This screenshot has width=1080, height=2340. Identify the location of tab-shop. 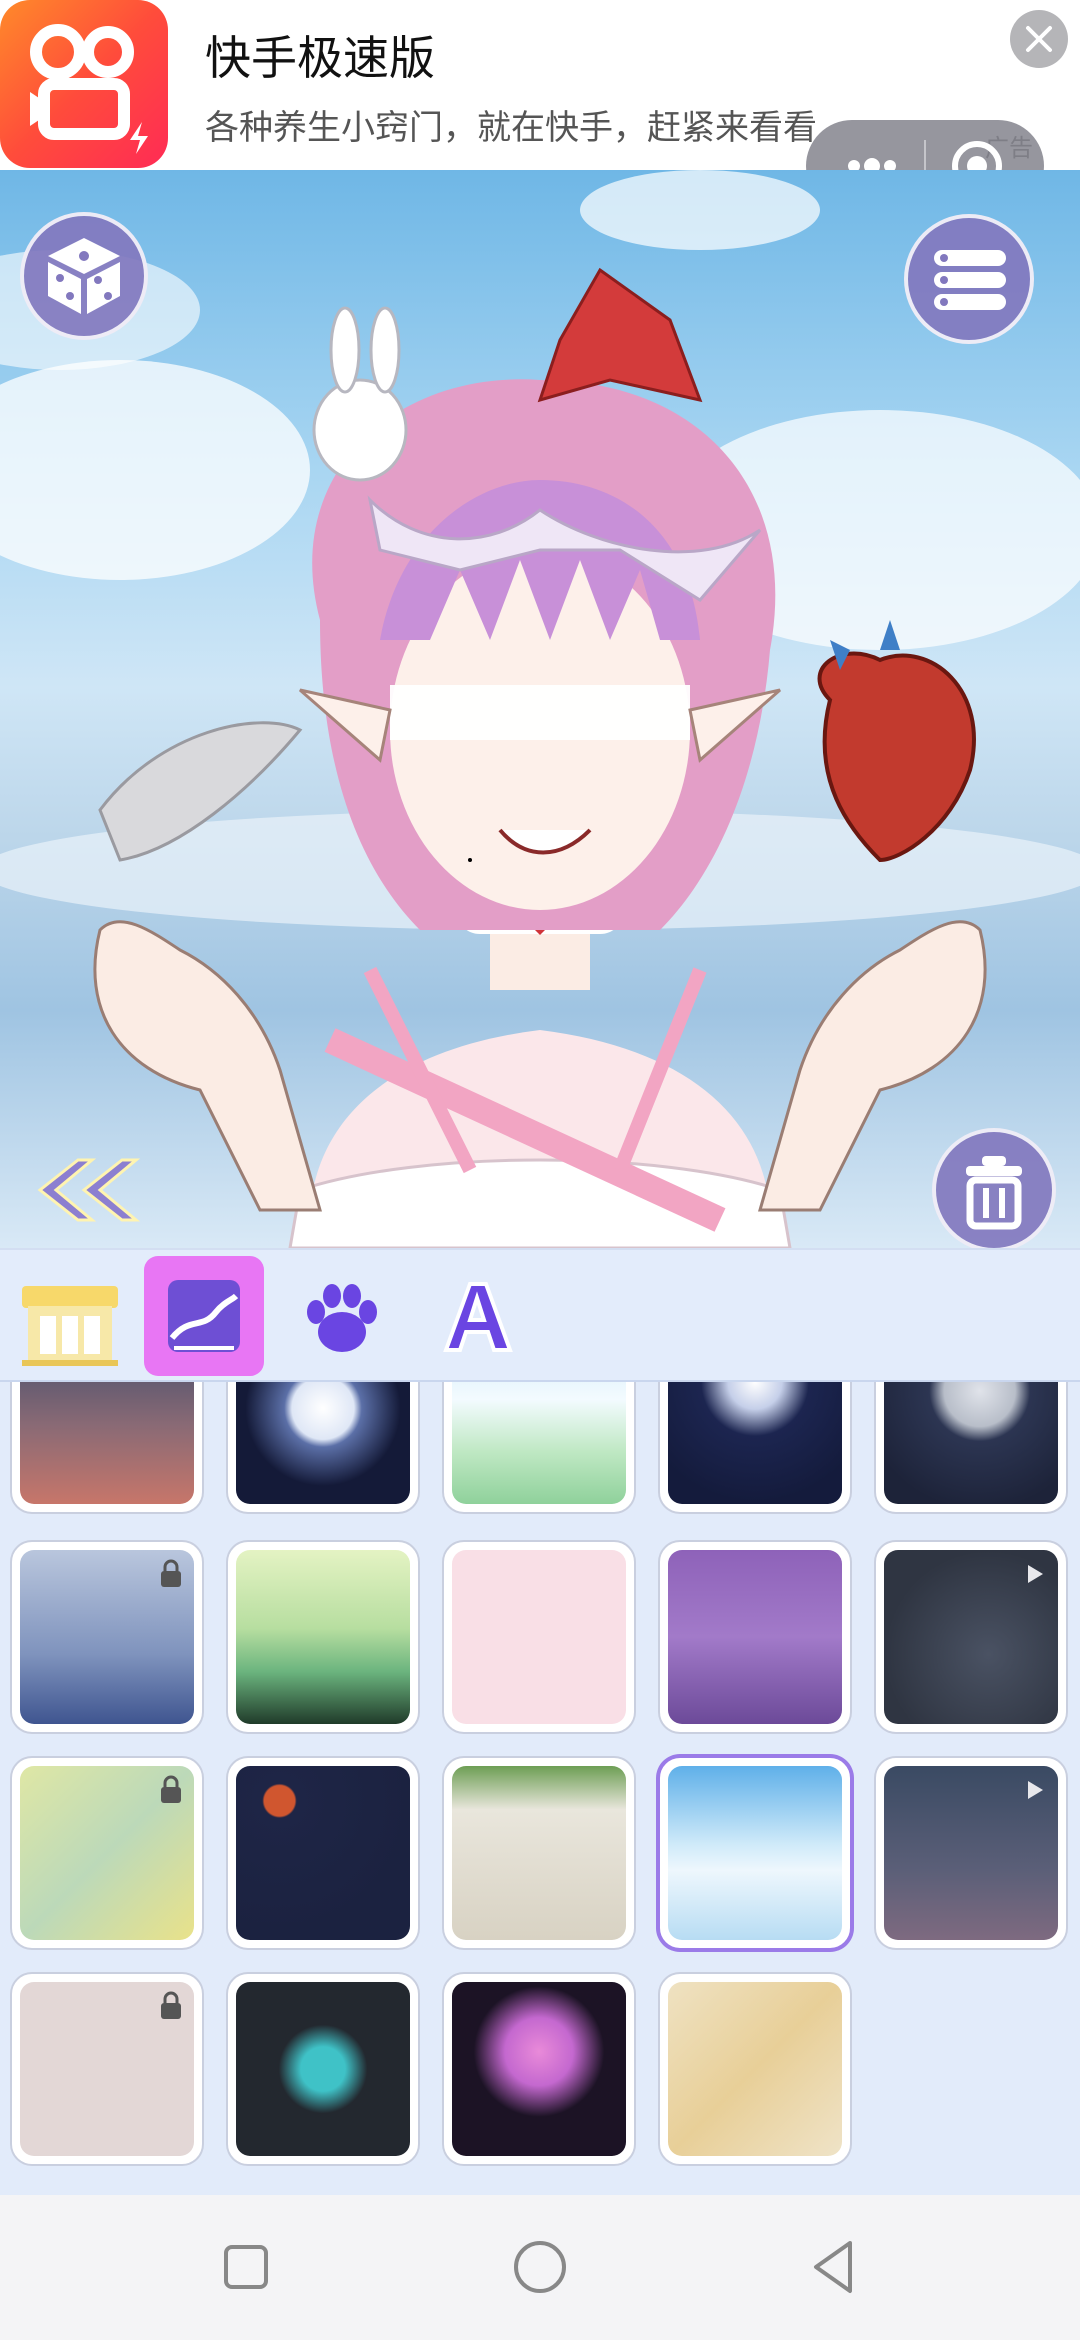
(70, 1316).